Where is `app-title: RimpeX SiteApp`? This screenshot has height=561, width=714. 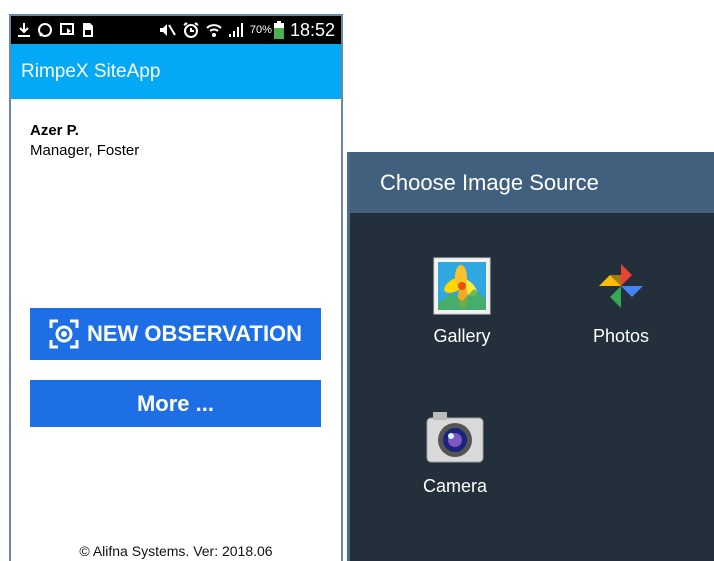 app-title: RimpeX SiteApp is located at coordinates (91, 71).